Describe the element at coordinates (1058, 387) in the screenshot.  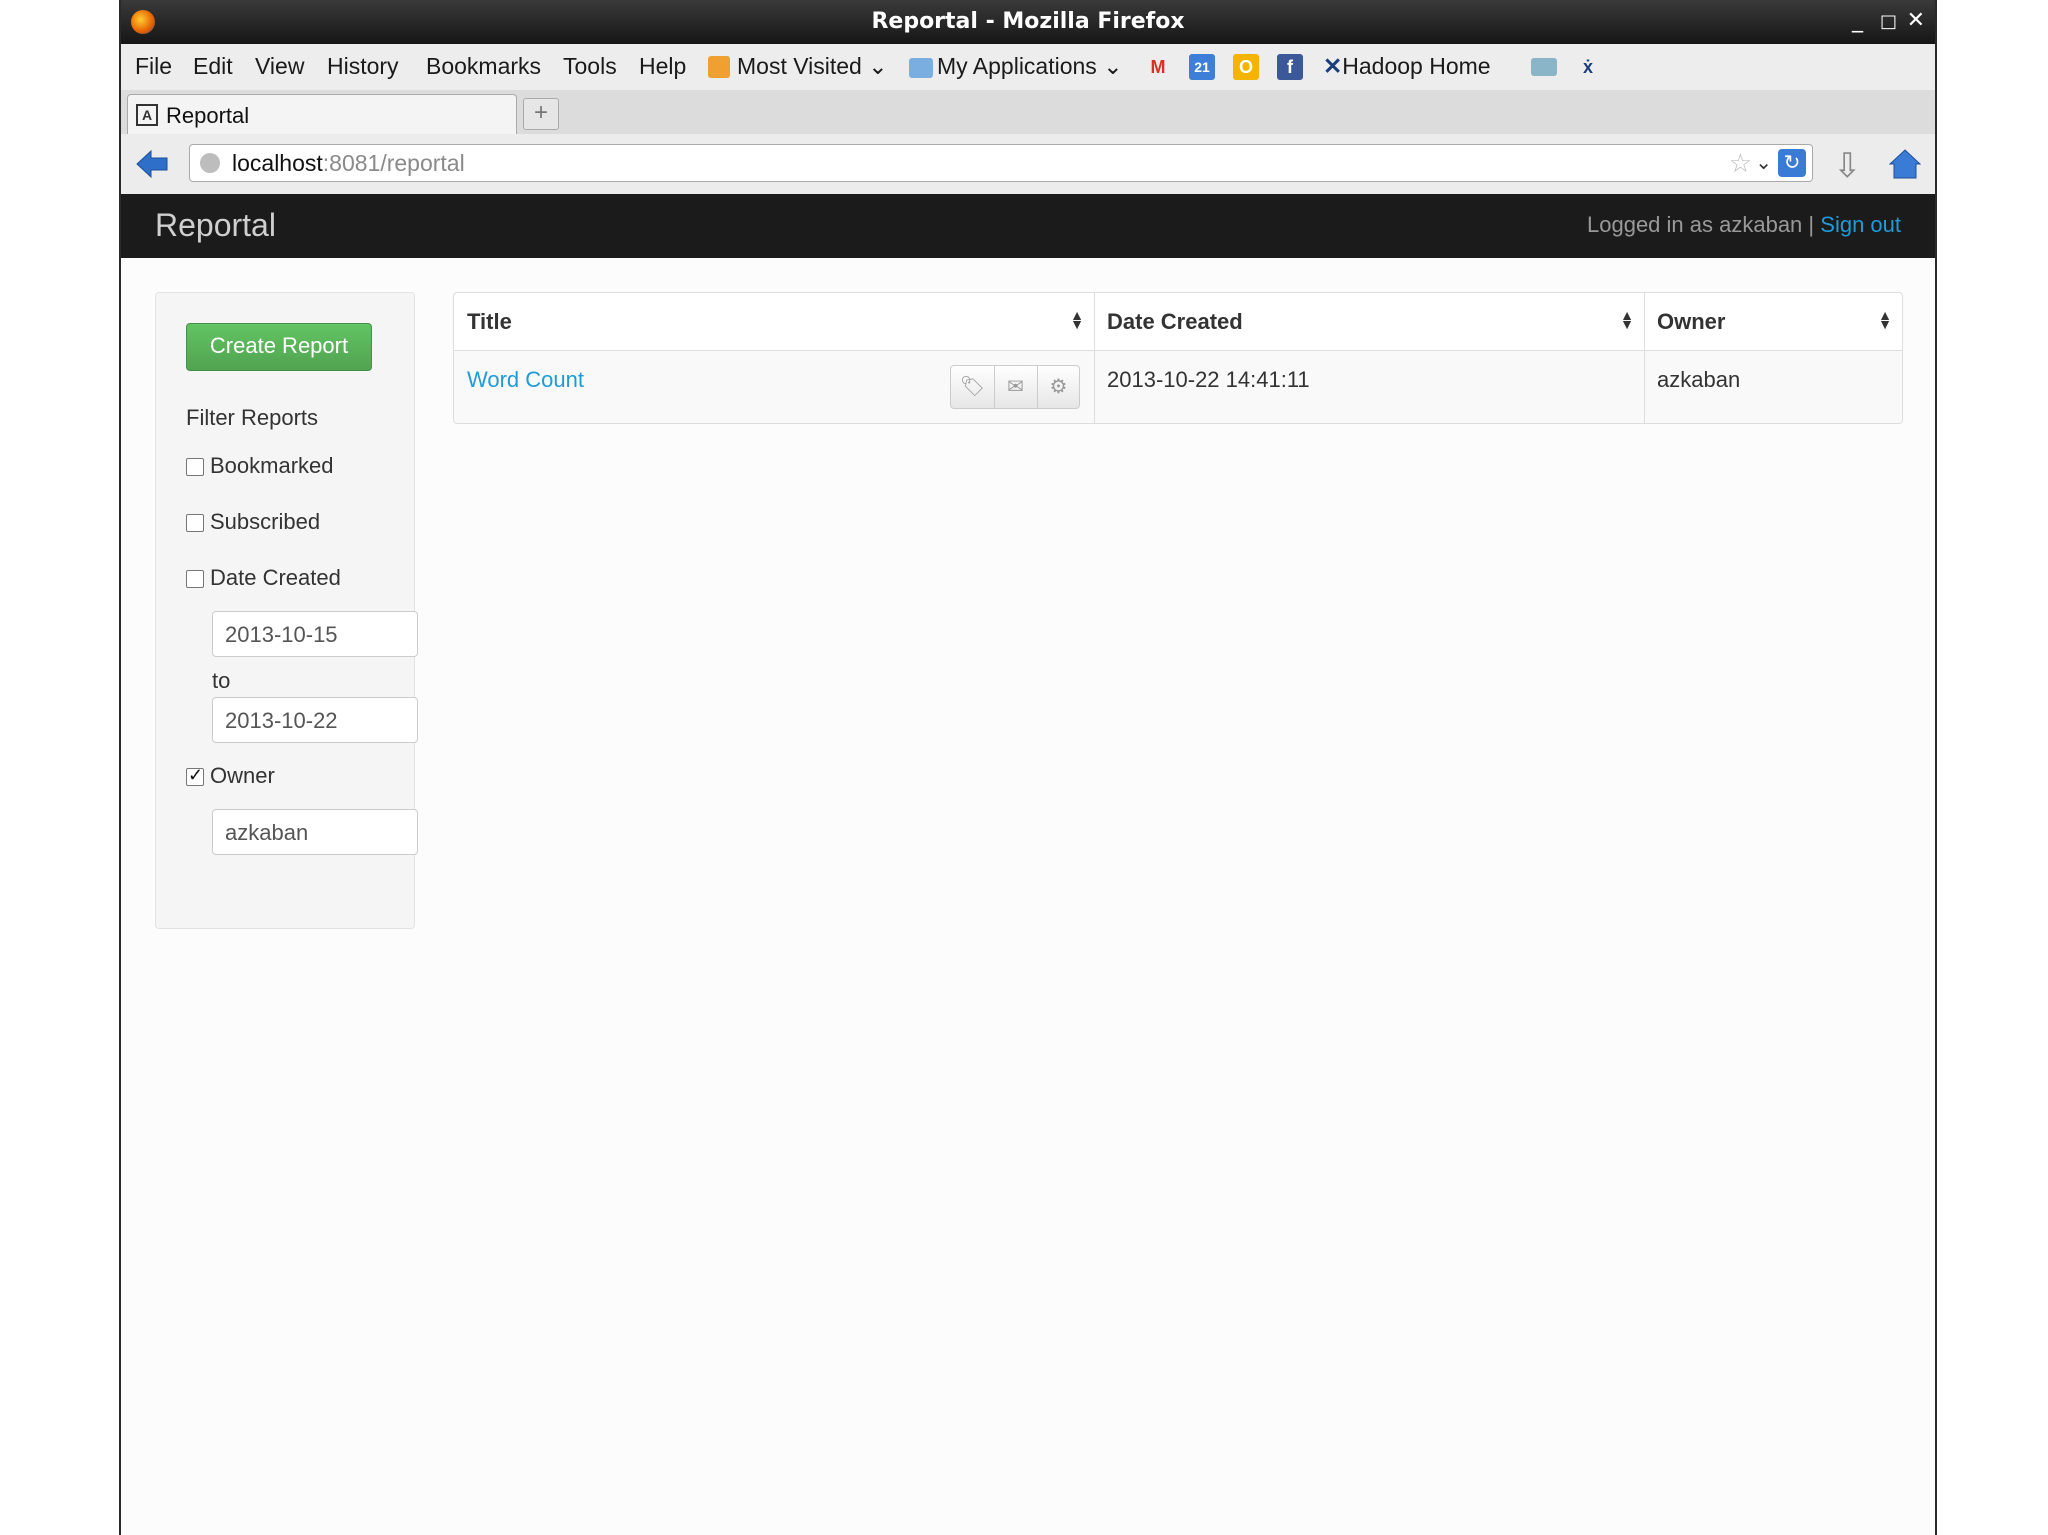
I see `settings-gear-icon: ⚙` at that location.